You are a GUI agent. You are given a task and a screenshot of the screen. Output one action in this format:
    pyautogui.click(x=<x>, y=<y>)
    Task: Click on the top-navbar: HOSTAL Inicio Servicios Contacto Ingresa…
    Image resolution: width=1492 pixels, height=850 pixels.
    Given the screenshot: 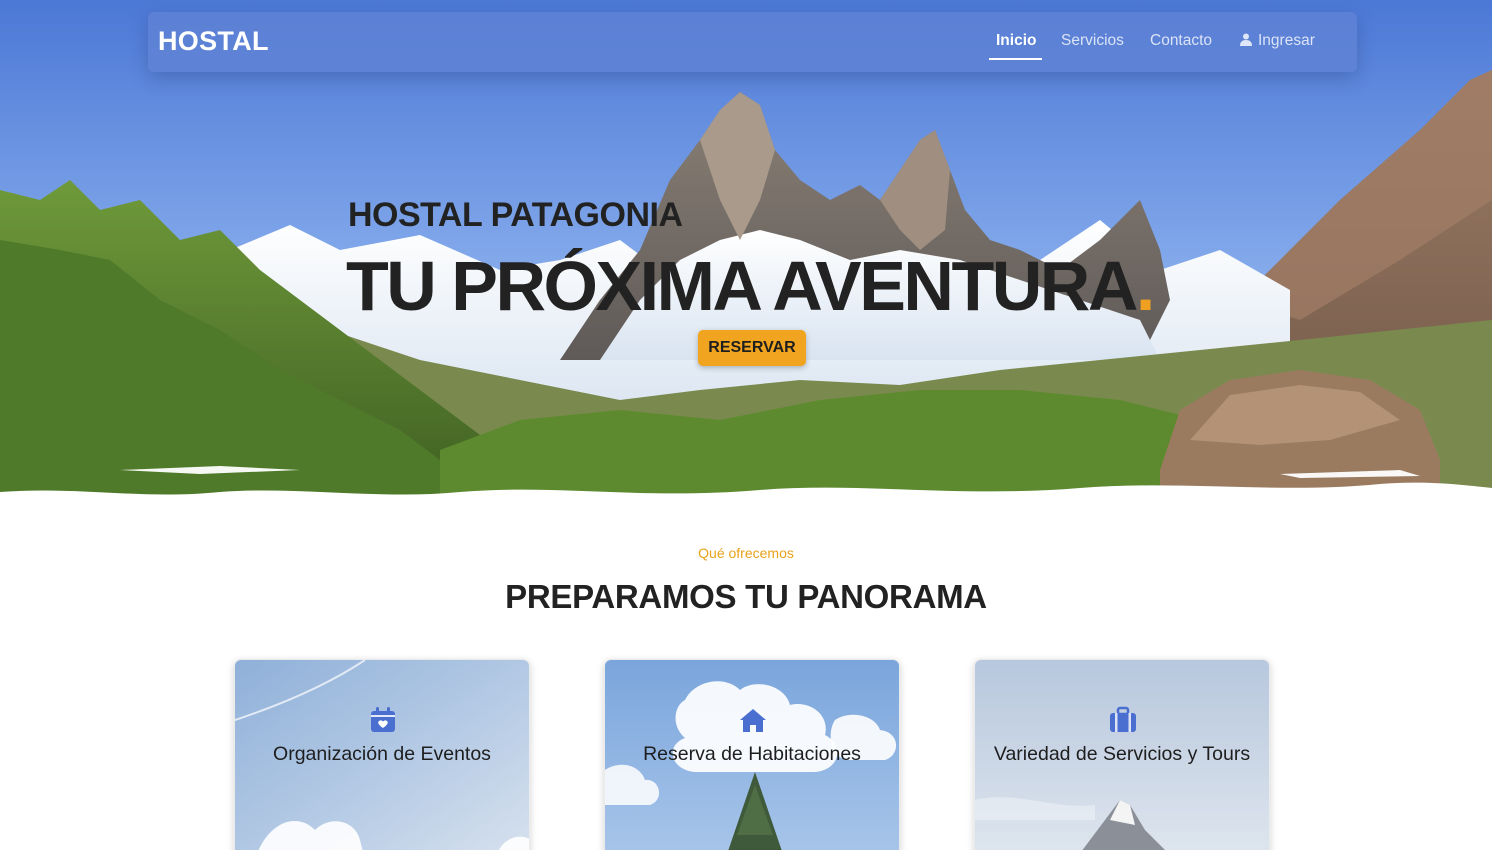 What is the action you would take?
    pyautogui.click(x=752, y=42)
    